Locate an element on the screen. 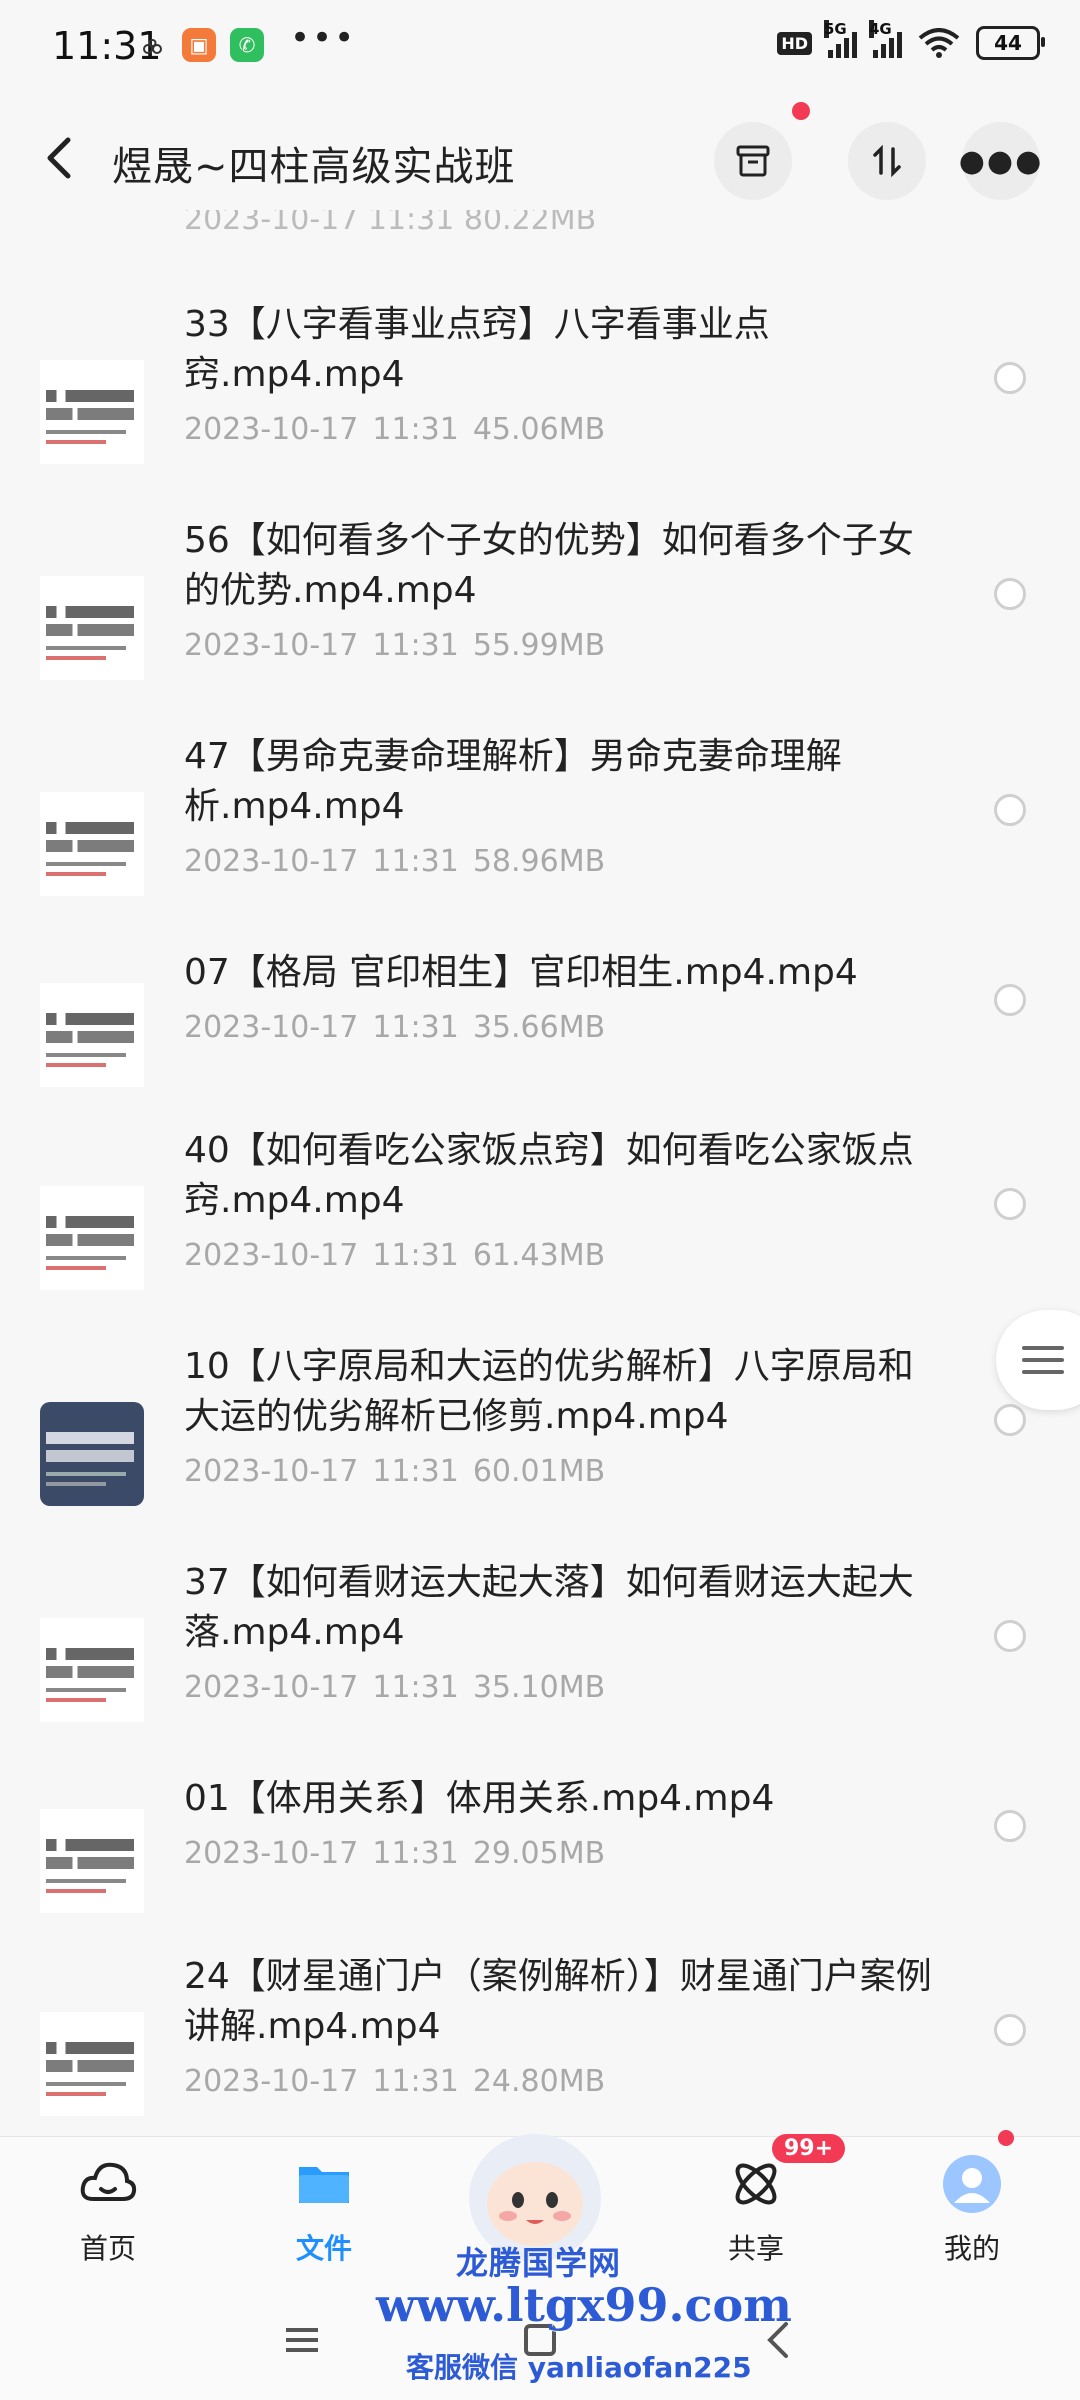  file-size: 61.43MB is located at coordinates (539, 1255).